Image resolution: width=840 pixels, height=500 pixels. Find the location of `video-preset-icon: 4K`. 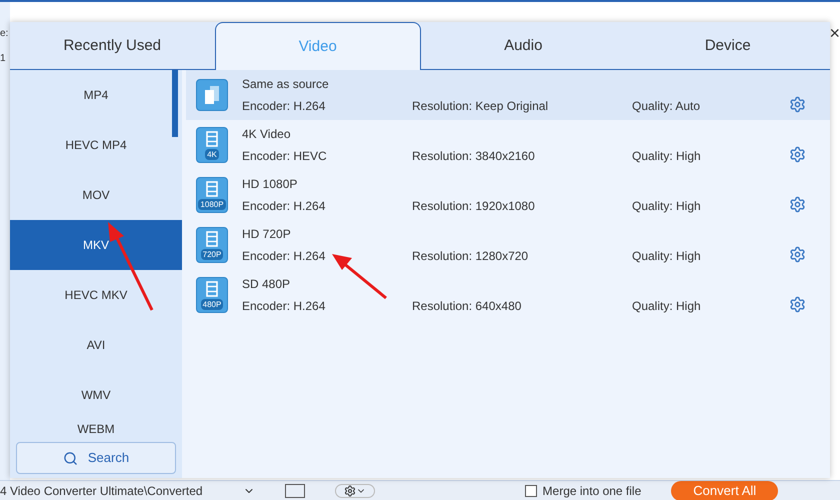

video-preset-icon: 4K is located at coordinates (212, 145).